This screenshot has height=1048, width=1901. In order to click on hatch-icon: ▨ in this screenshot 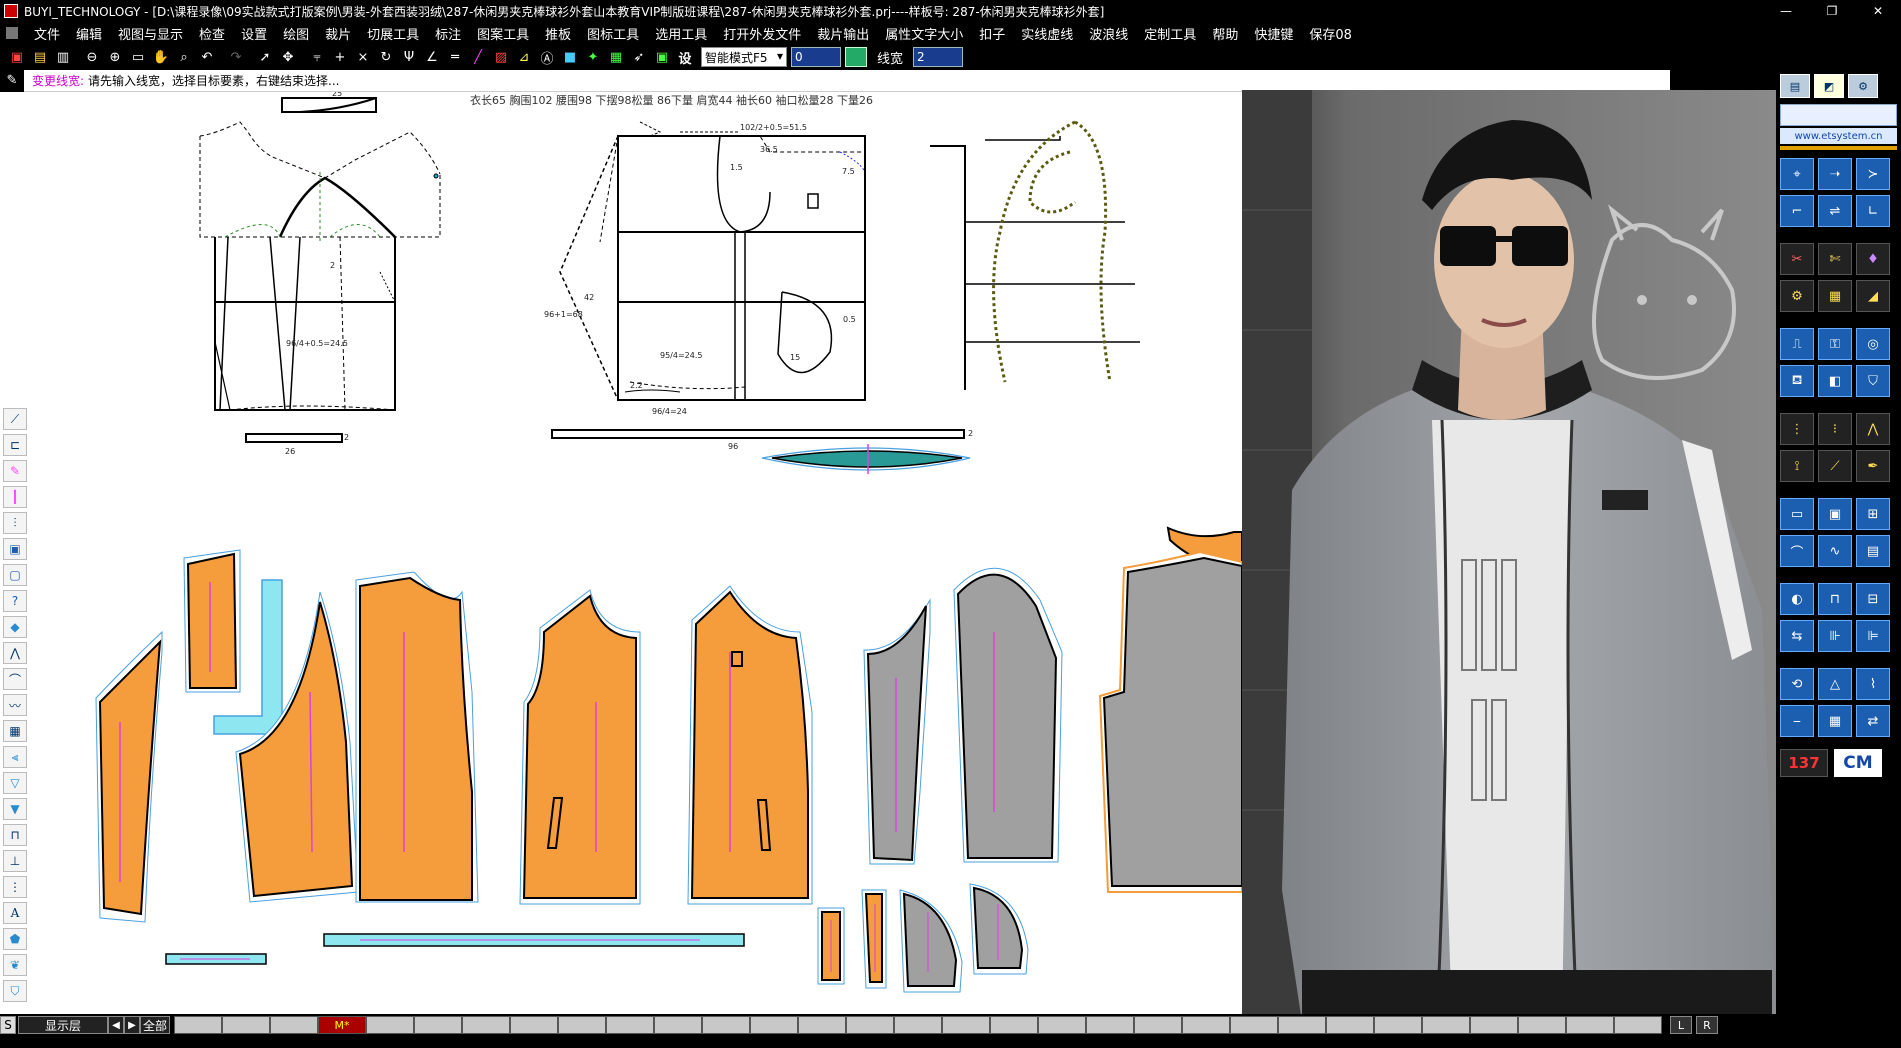, I will do `click(501, 57)`.